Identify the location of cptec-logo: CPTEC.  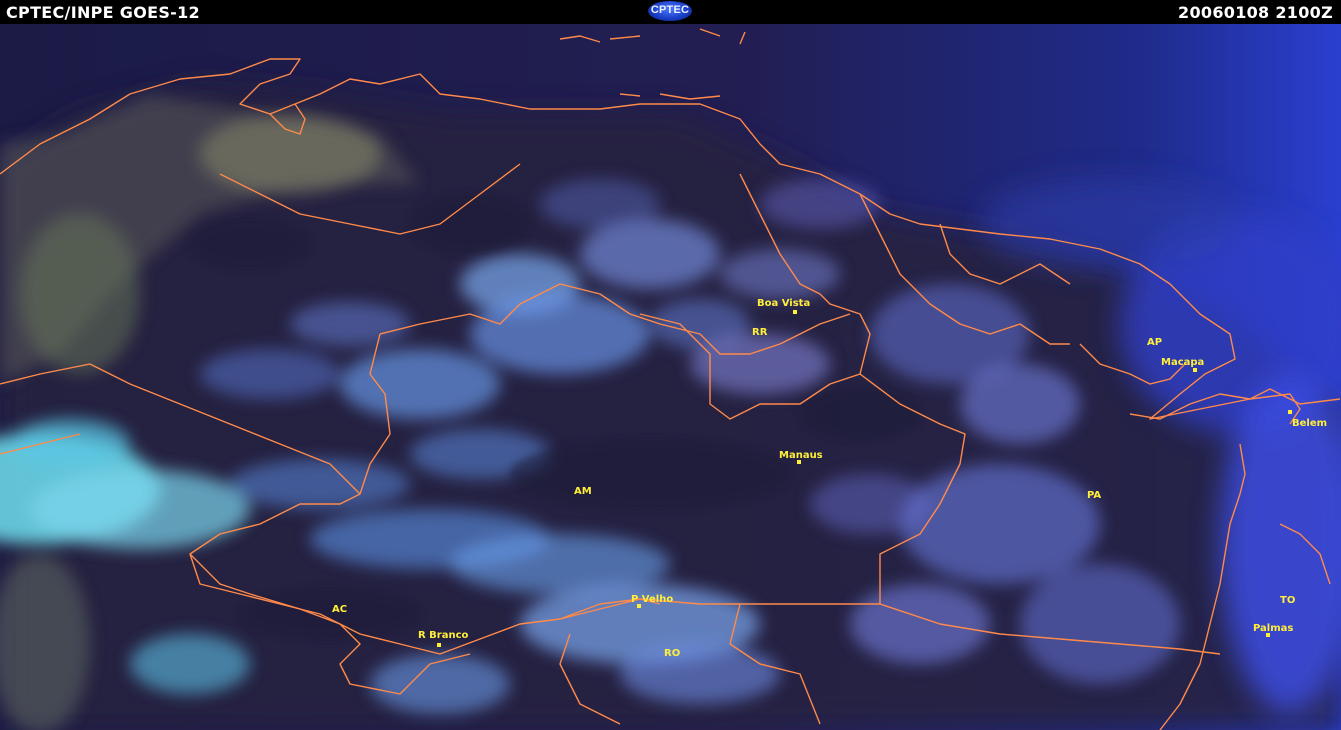
(670, 11).